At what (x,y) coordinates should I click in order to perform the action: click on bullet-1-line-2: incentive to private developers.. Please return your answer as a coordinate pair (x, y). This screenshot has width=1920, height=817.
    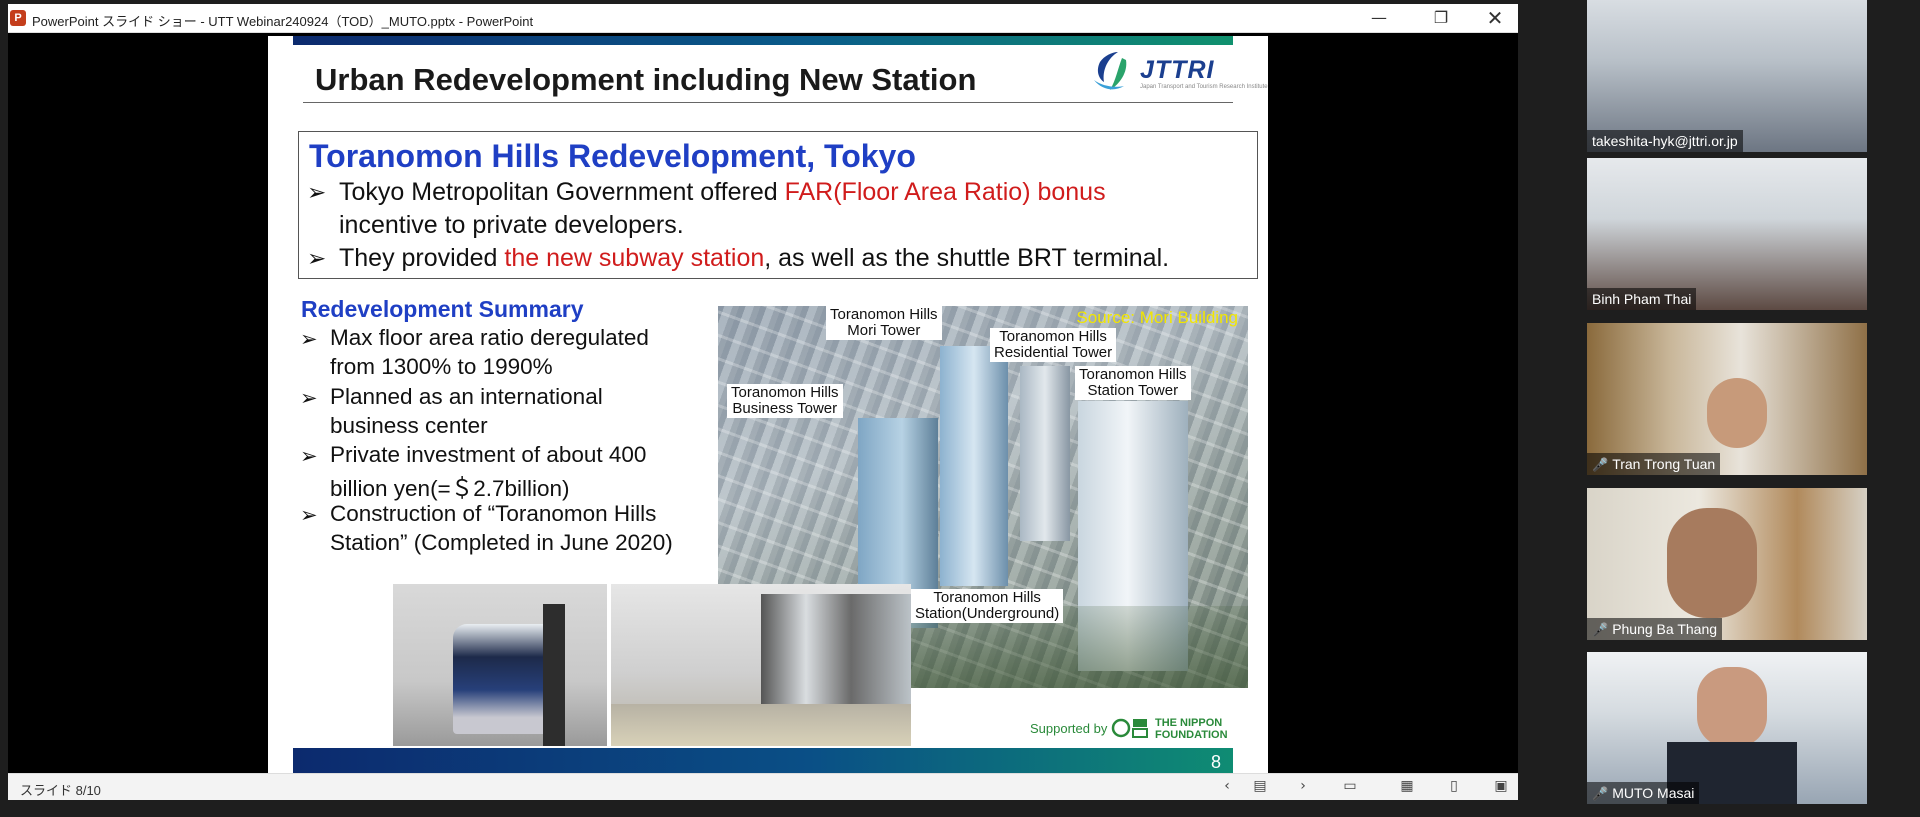
    Looking at the image, I should click on (511, 225).